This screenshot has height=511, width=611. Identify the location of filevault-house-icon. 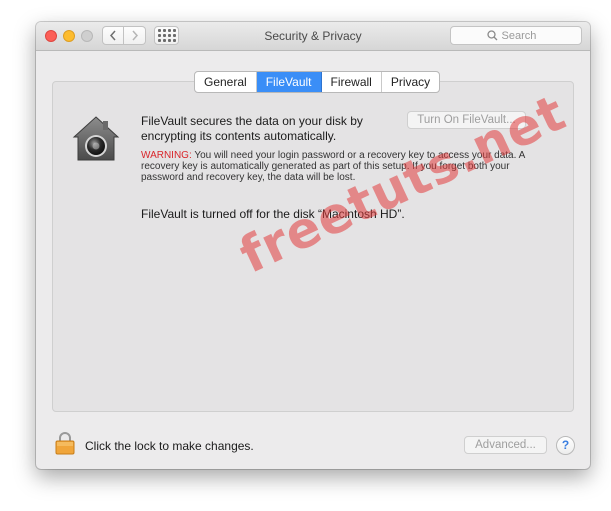
(96, 138).